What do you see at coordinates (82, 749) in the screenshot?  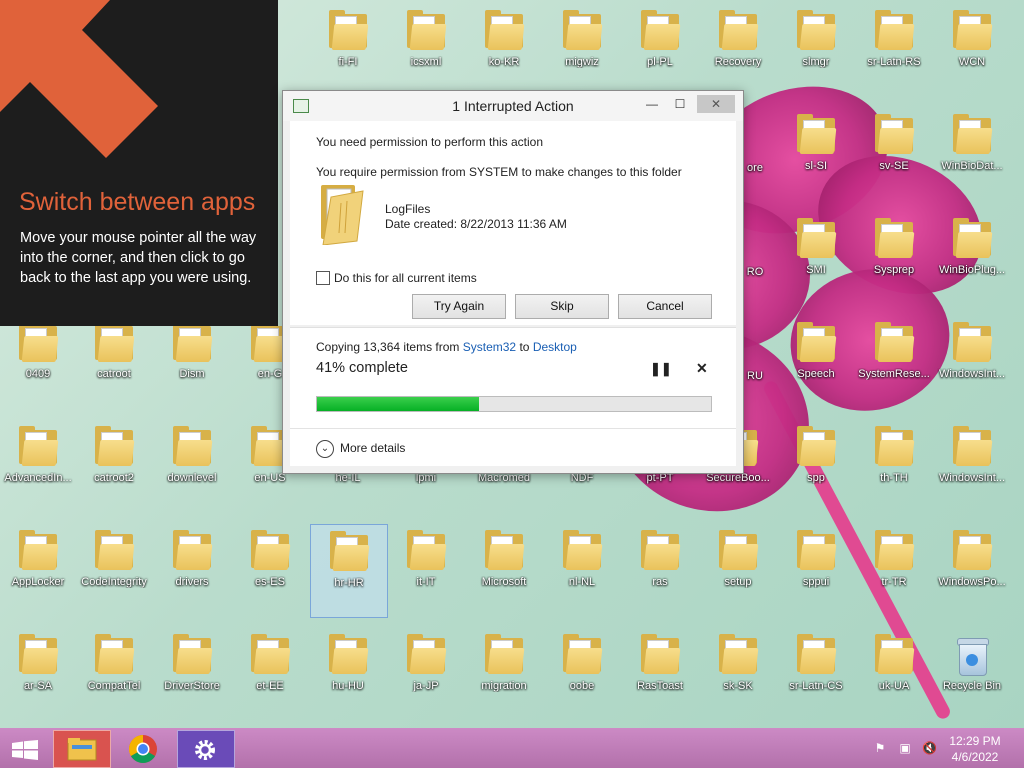 I see `file-explorer-taskbar-button` at bounding box center [82, 749].